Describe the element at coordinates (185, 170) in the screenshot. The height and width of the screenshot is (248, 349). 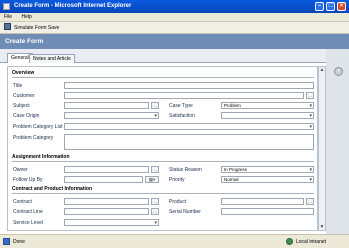
I see `status-reason-label: Status Reason` at that location.